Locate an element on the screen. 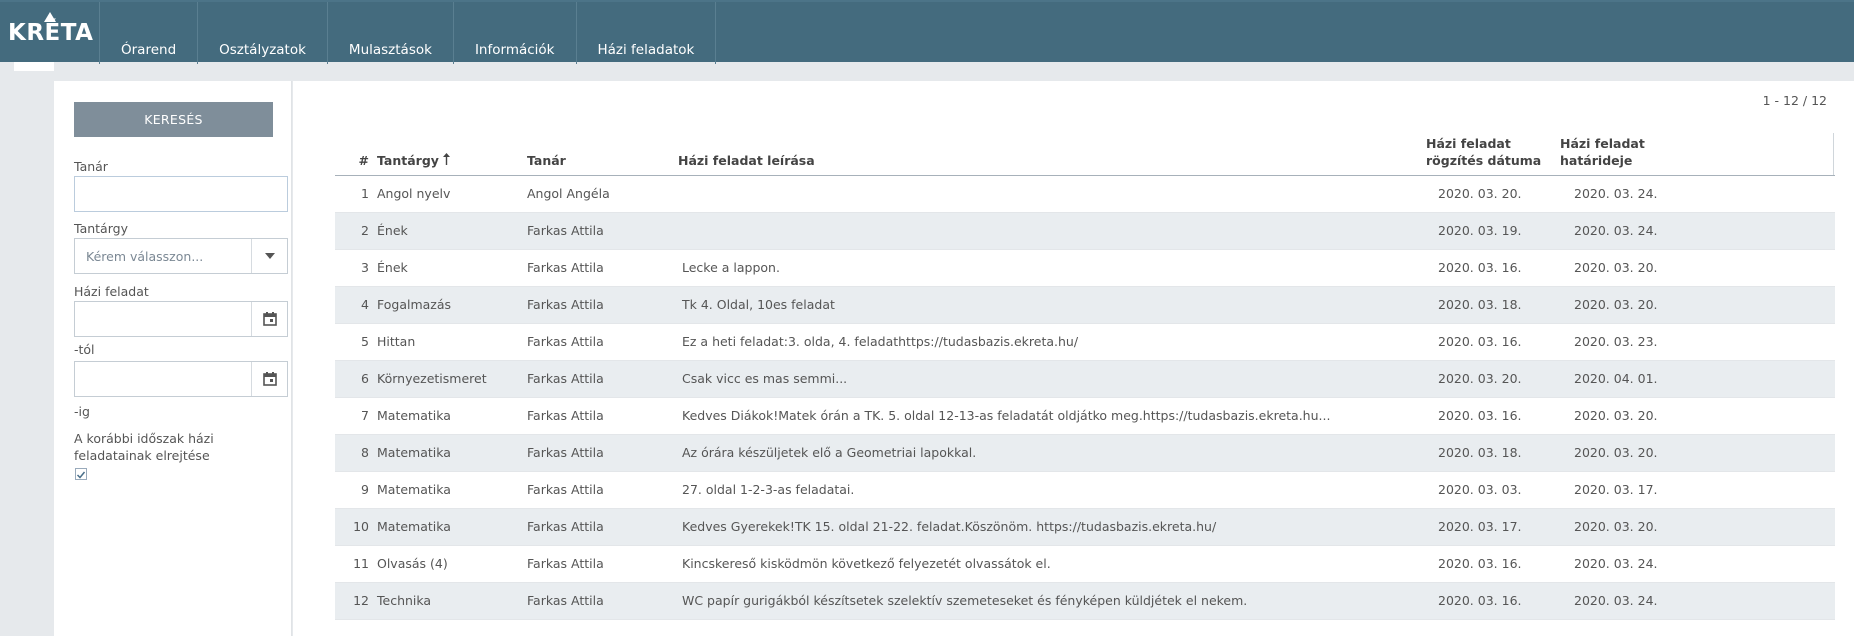  cell-num: 2 is located at coordinates (356, 231).